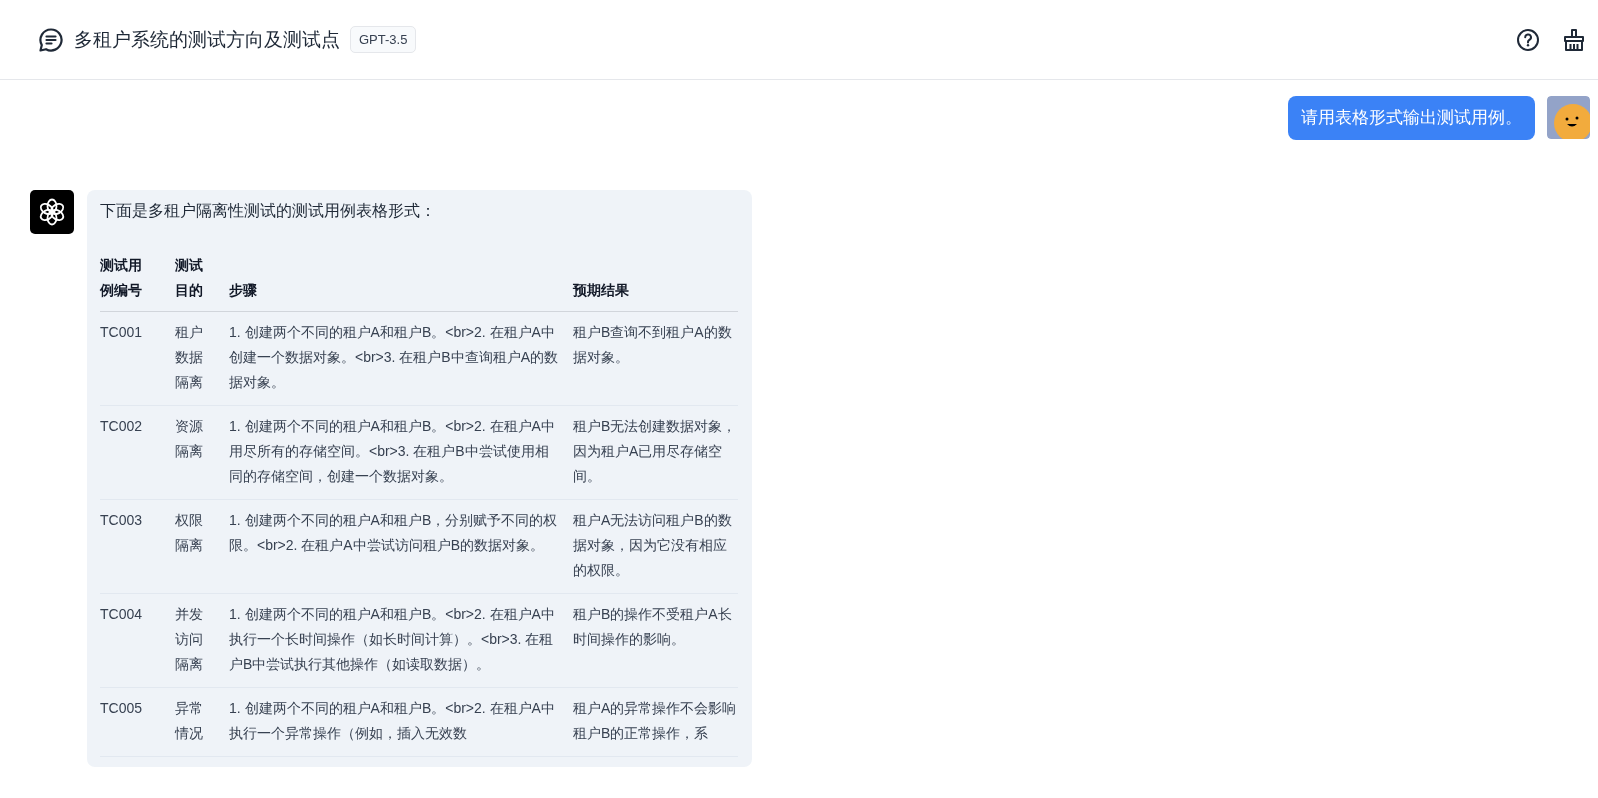 The height and width of the screenshot is (798, 1598). I want to click on model-badge: GPT-3.5, so click(383, 39).